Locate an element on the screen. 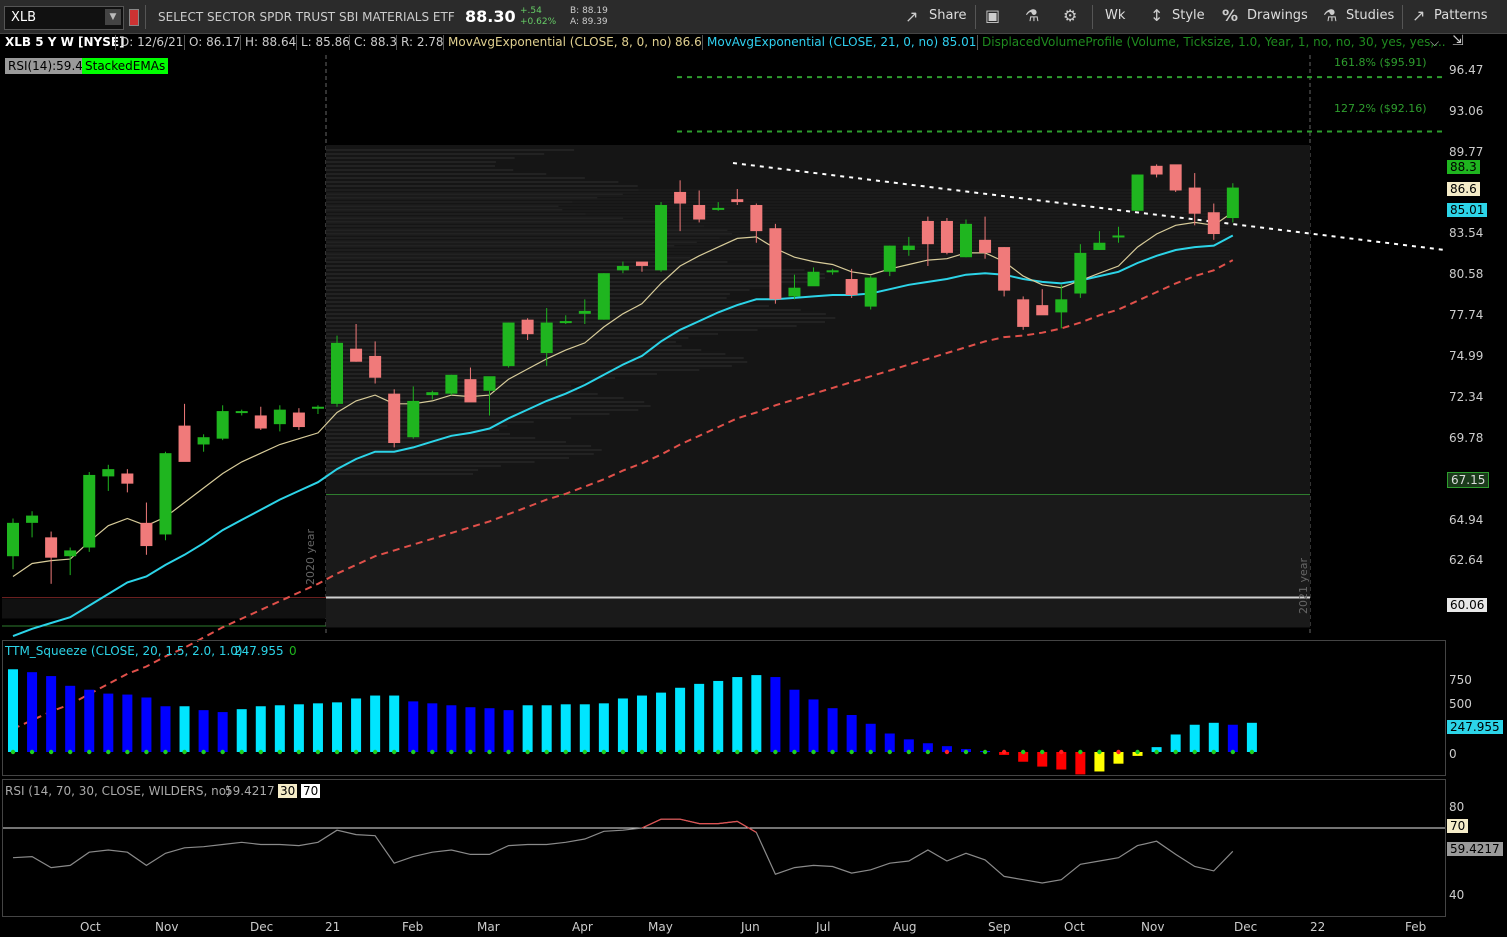 Image resolution: width=1507 pixels, height=937 pixels. price-axis-label: 69.78 is located at coordinates (1466, 438).